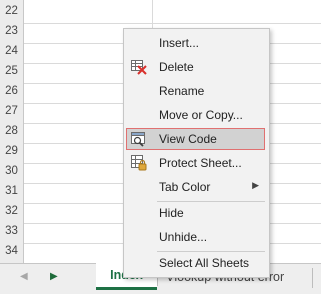 The height and width of the screenshot is (294, 321). I want to click on chevron-right-icon: ▶, so click(255, 185).